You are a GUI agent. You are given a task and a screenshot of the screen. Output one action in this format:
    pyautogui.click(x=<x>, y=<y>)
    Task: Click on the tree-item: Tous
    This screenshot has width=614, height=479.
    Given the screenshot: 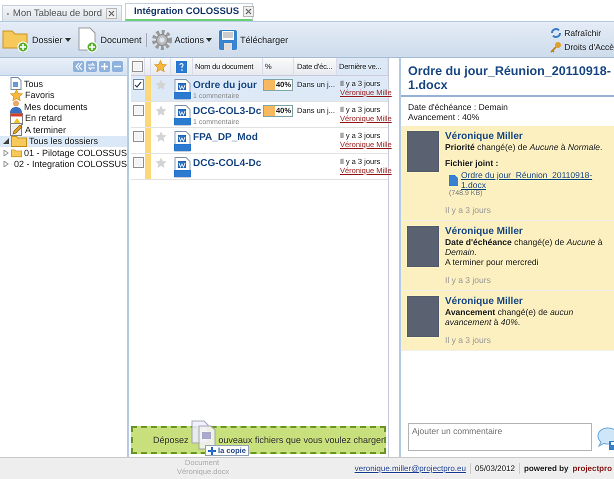 What is the action you would take?
    pyautogui.click(x=63, y=84)
    